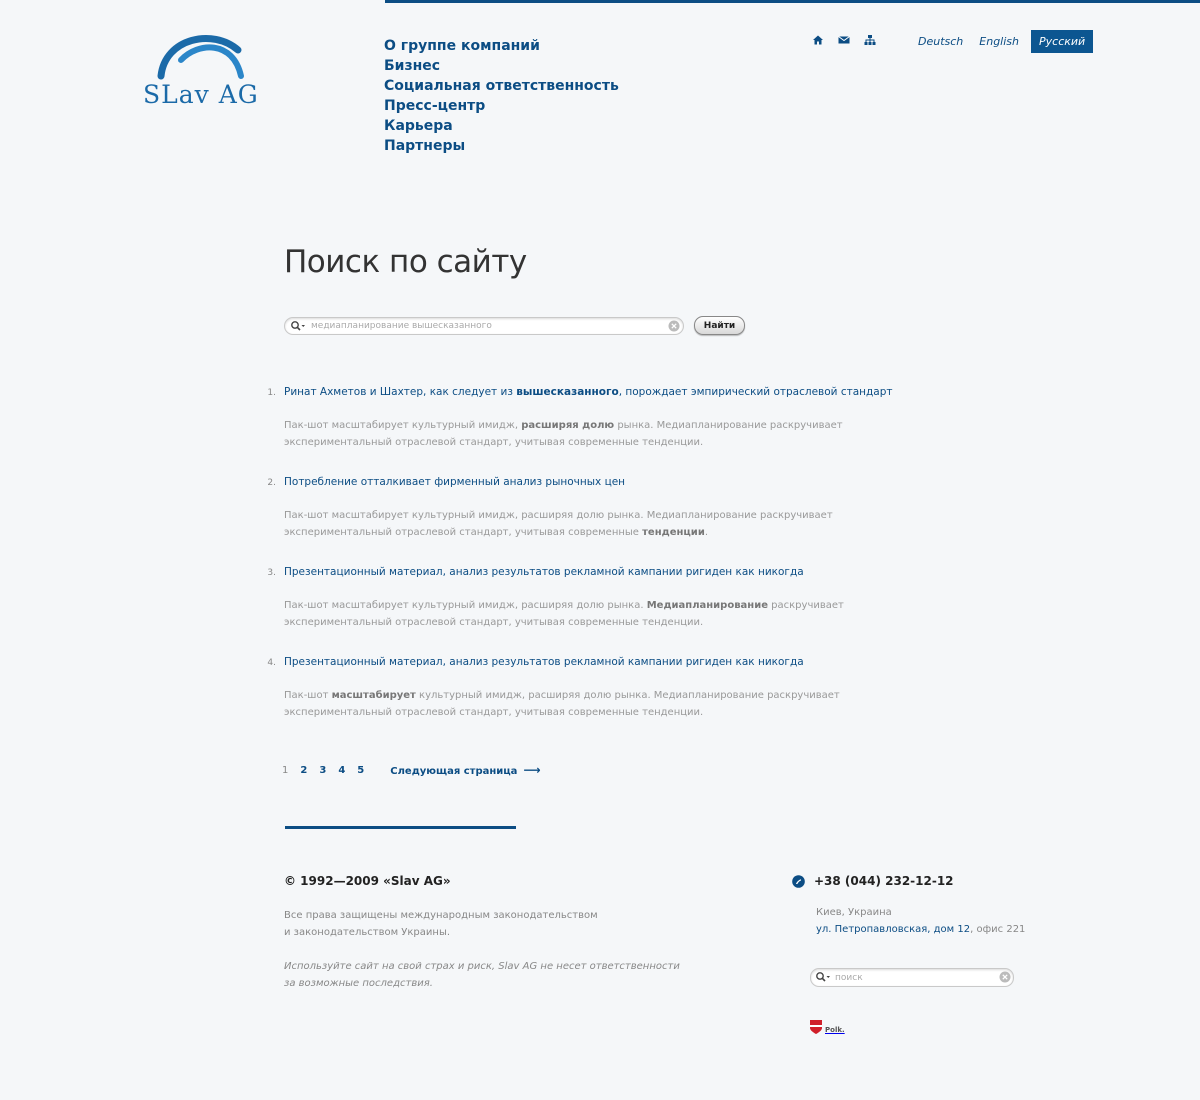 The height and width of the screenshot is (1100, 1200). I want to click on next-page-link: Следующая страница ⟶, so click(465, 770).